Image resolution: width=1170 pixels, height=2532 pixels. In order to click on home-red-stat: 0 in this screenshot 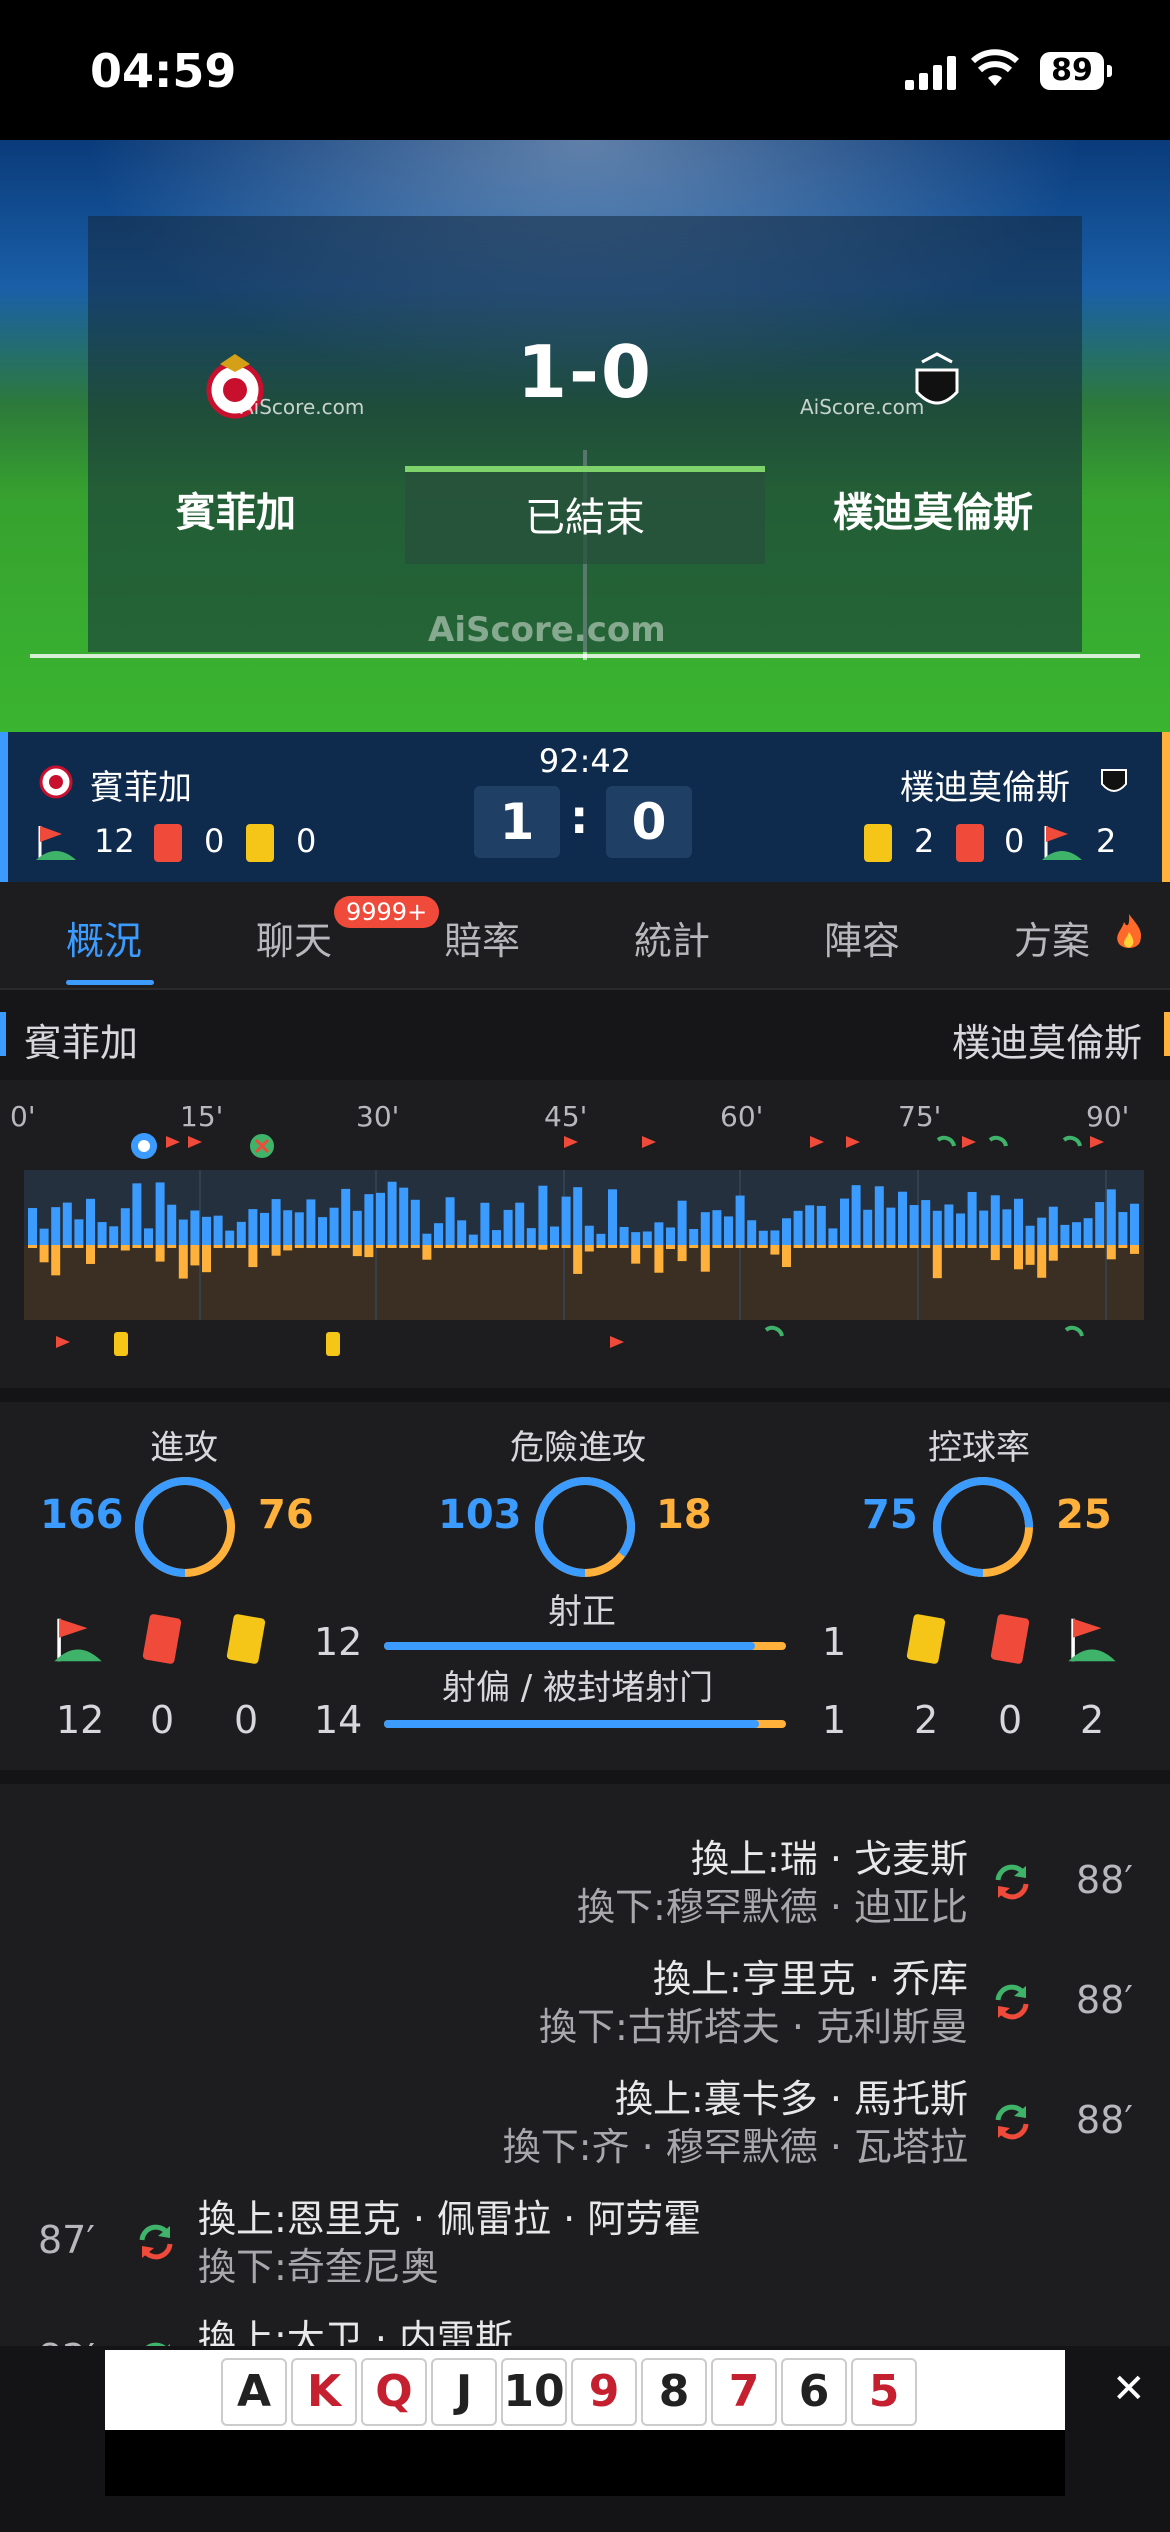, I will do `click(162, 1720)`.